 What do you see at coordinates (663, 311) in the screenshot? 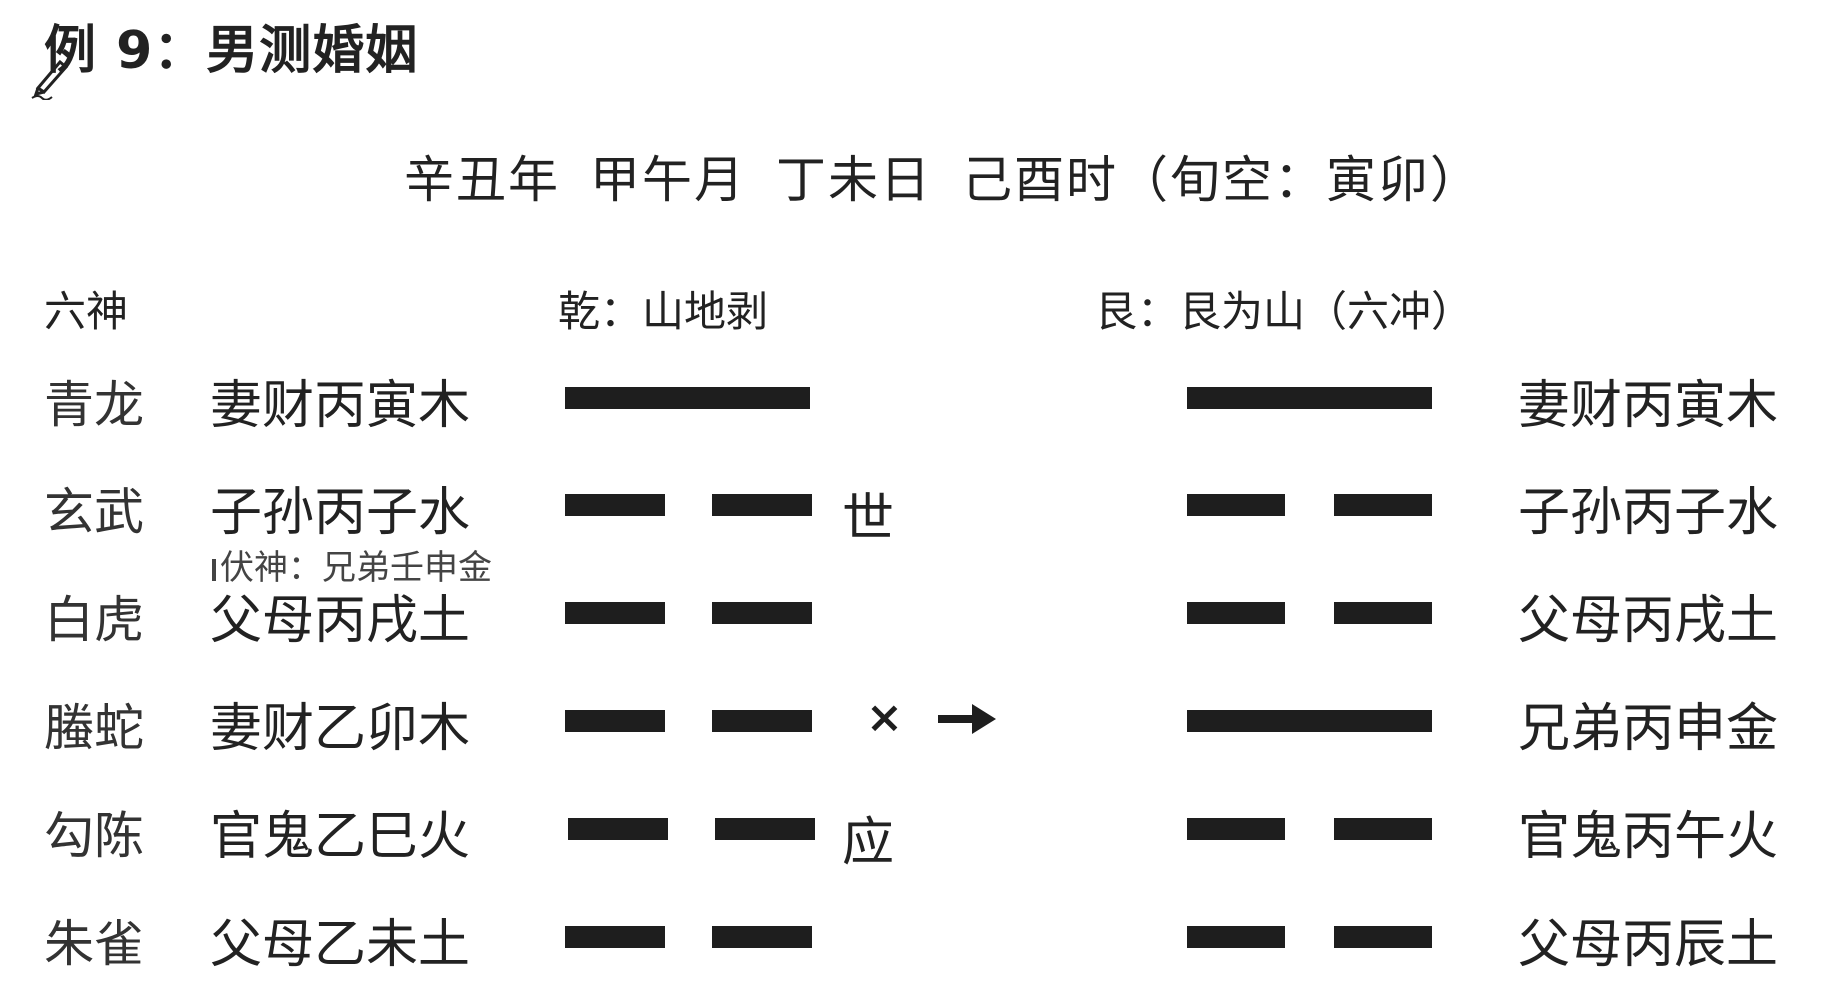
I see `main-hexagram-header: 乾：山地剥` at bounding box center [663, 311].